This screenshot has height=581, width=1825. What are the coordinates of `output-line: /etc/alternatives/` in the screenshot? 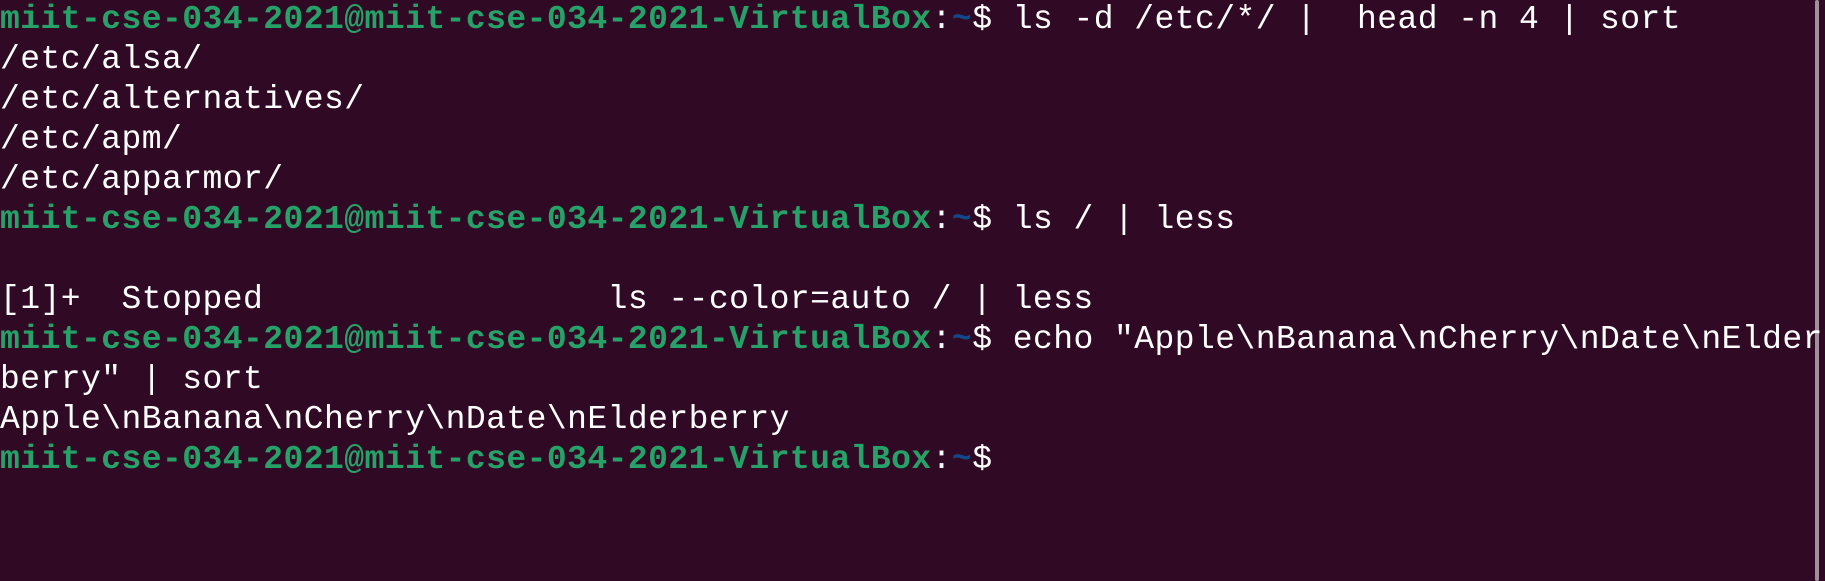 It's located at (182, 99).